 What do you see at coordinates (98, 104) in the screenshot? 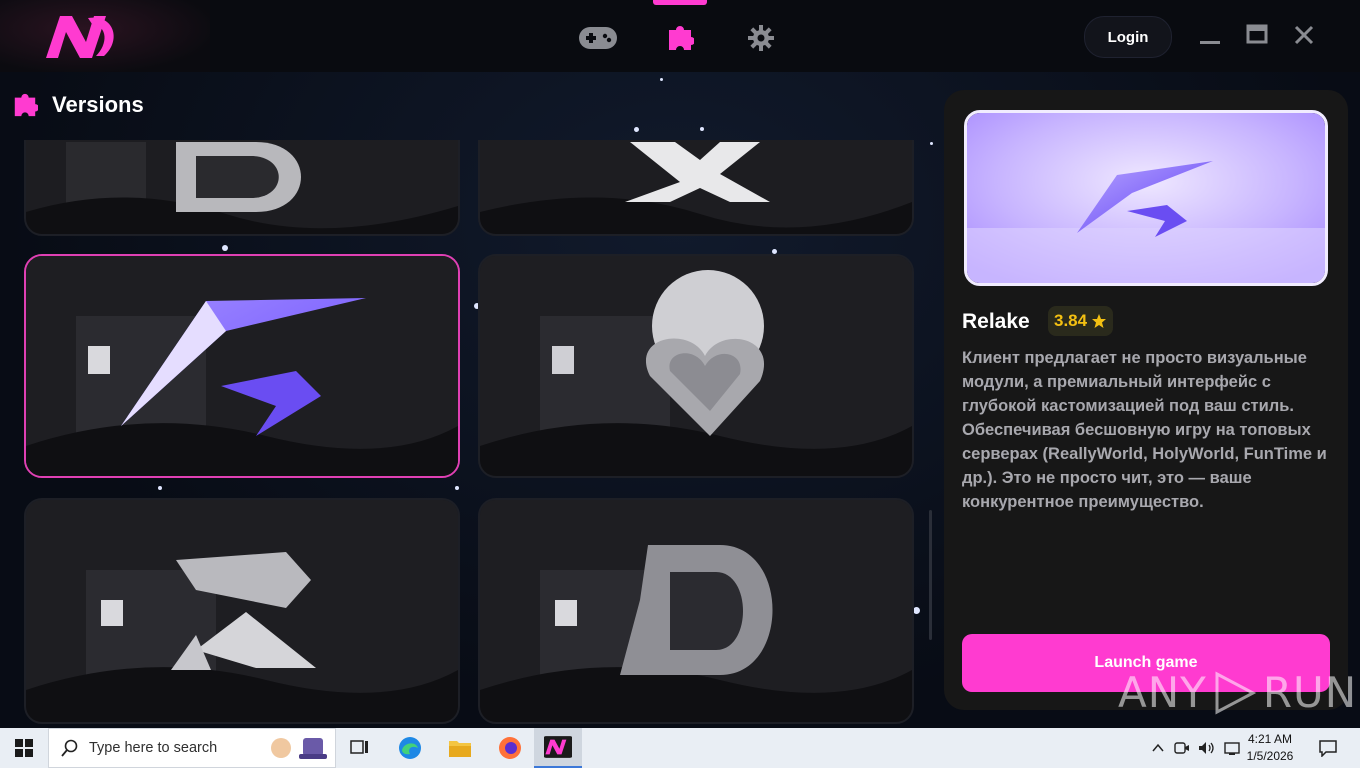
I see `versions-title: Versions` at bounding box center [98, 104].